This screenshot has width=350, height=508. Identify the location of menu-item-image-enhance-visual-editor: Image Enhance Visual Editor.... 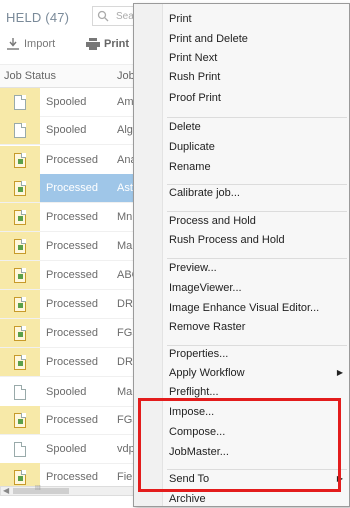
(256, 308).